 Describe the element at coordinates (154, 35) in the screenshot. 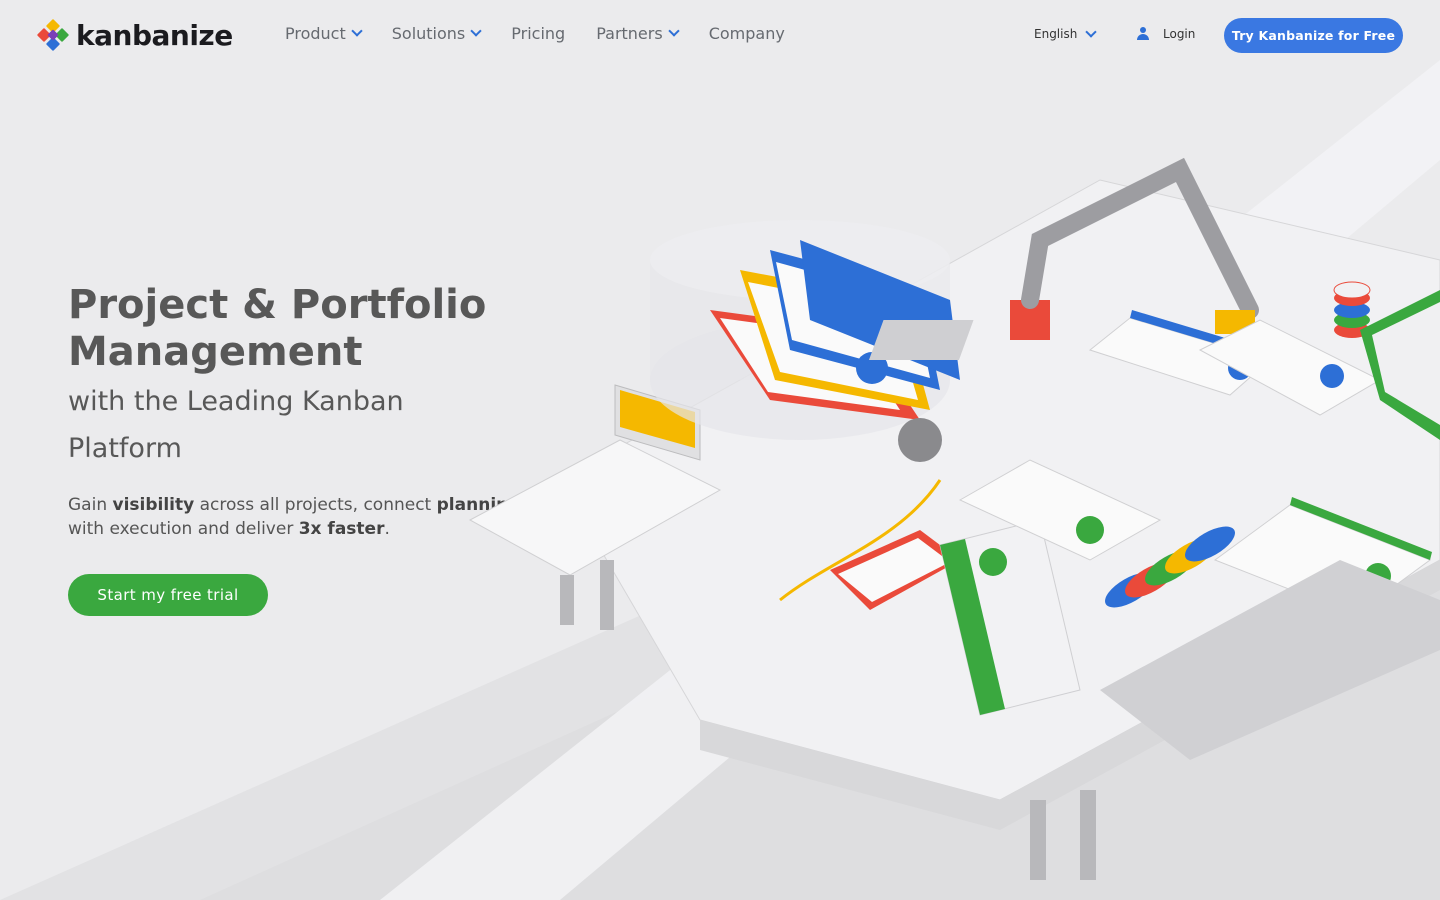

I see `logo-text: kanbanize` at that location.